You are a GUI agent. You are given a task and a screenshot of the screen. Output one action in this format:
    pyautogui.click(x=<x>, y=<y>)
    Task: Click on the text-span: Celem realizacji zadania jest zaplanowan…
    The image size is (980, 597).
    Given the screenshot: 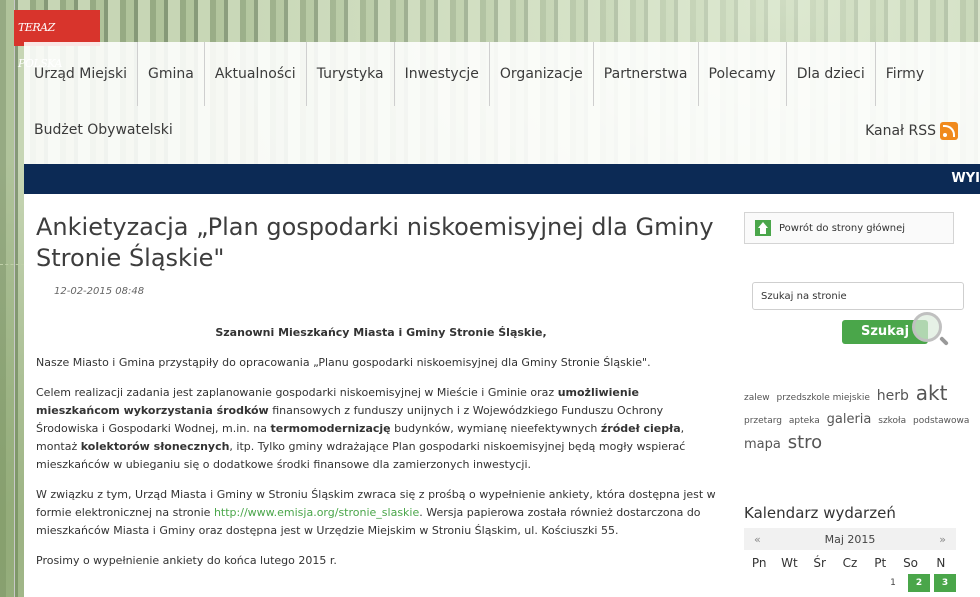 What is the action you would take?
    pyautogui.click(x=297, y=392)
    